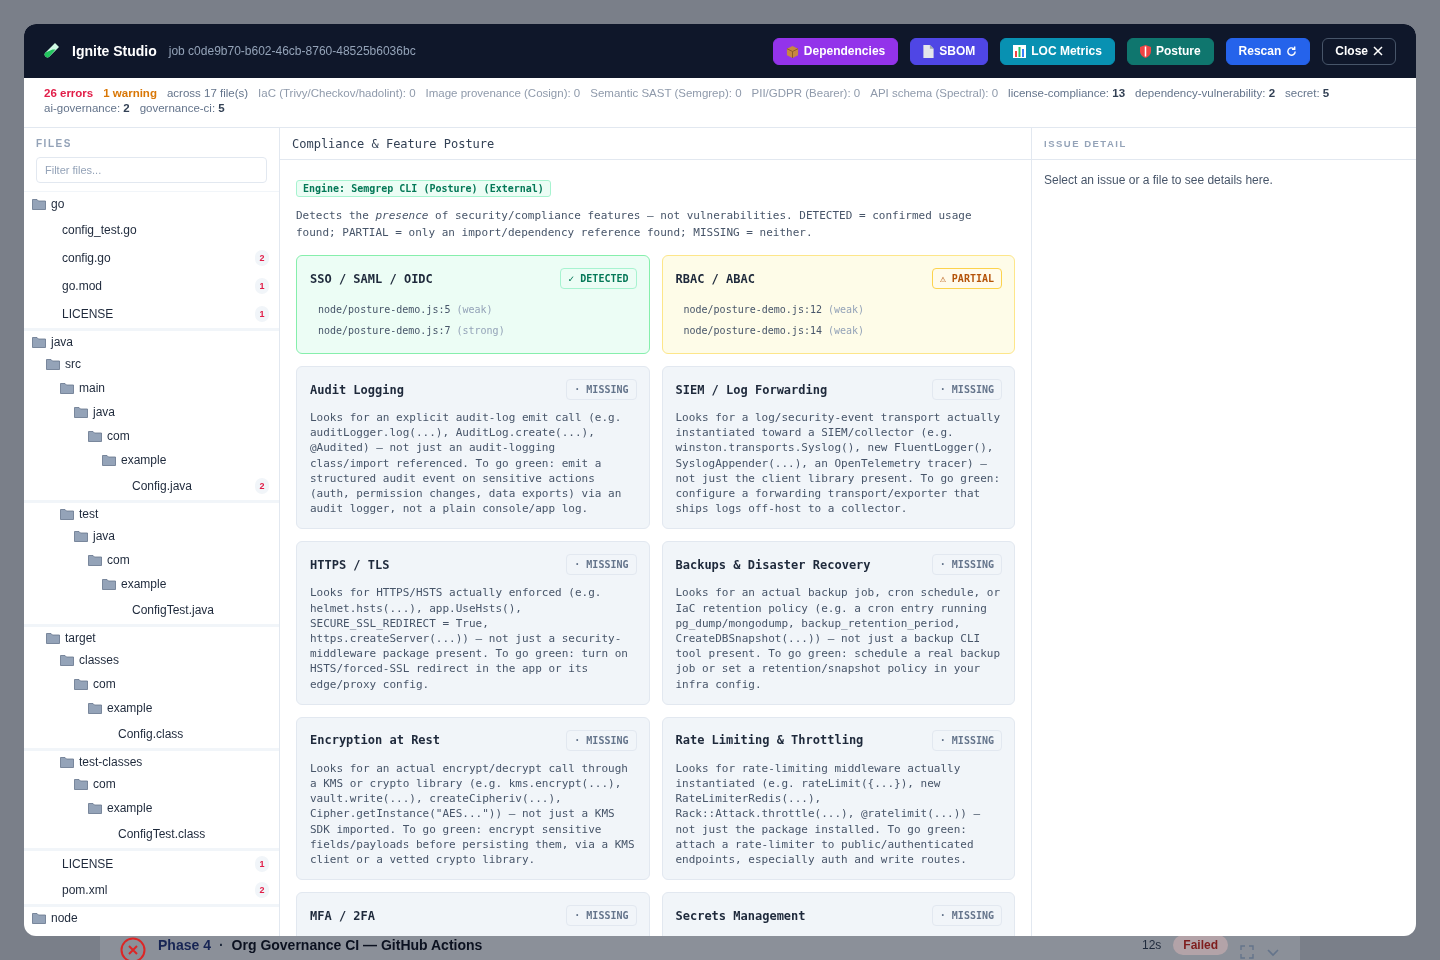 This screenshot has height=960, width=1440. I want to click on file-count: across 17 file(s), so click(207, 93).